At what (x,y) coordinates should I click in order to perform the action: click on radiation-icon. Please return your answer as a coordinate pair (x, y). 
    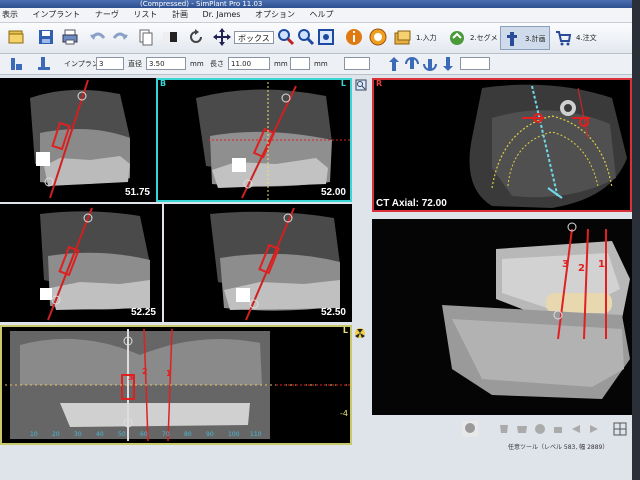
    Looking at the image, I should click on (360, 333).